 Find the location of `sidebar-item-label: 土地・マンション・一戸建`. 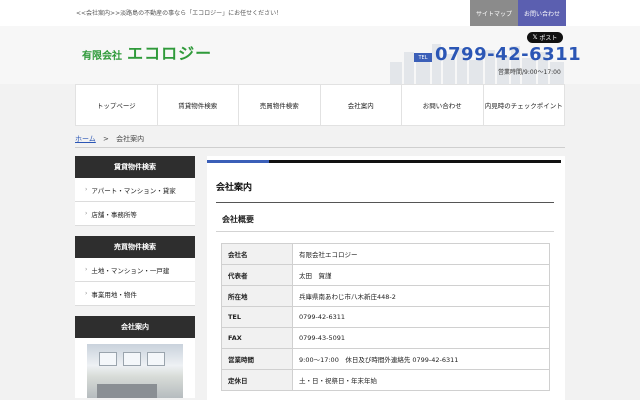

sidebar-item-label: 土地・マンション・一戸建 is located at coordinates (130, 270).